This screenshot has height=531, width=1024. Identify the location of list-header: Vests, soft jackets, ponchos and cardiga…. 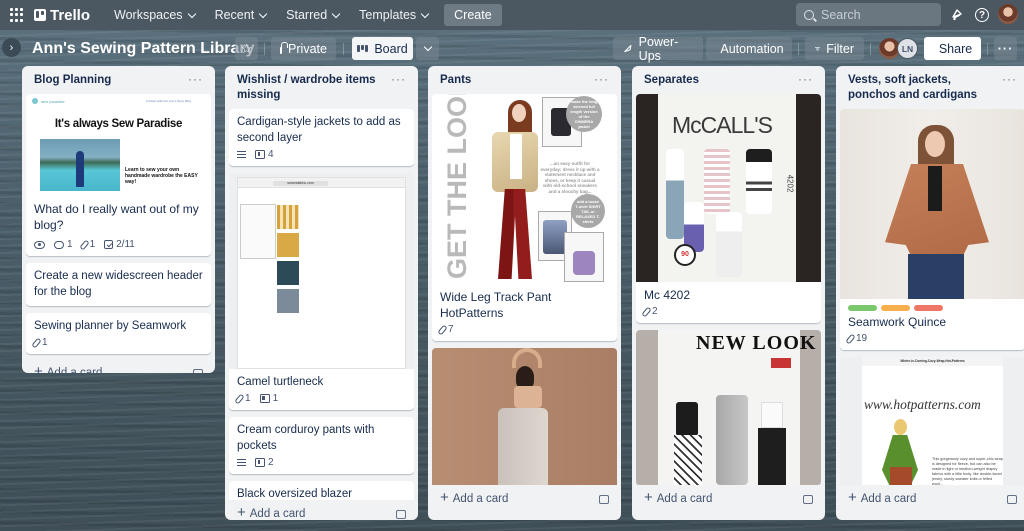
(932, 87).